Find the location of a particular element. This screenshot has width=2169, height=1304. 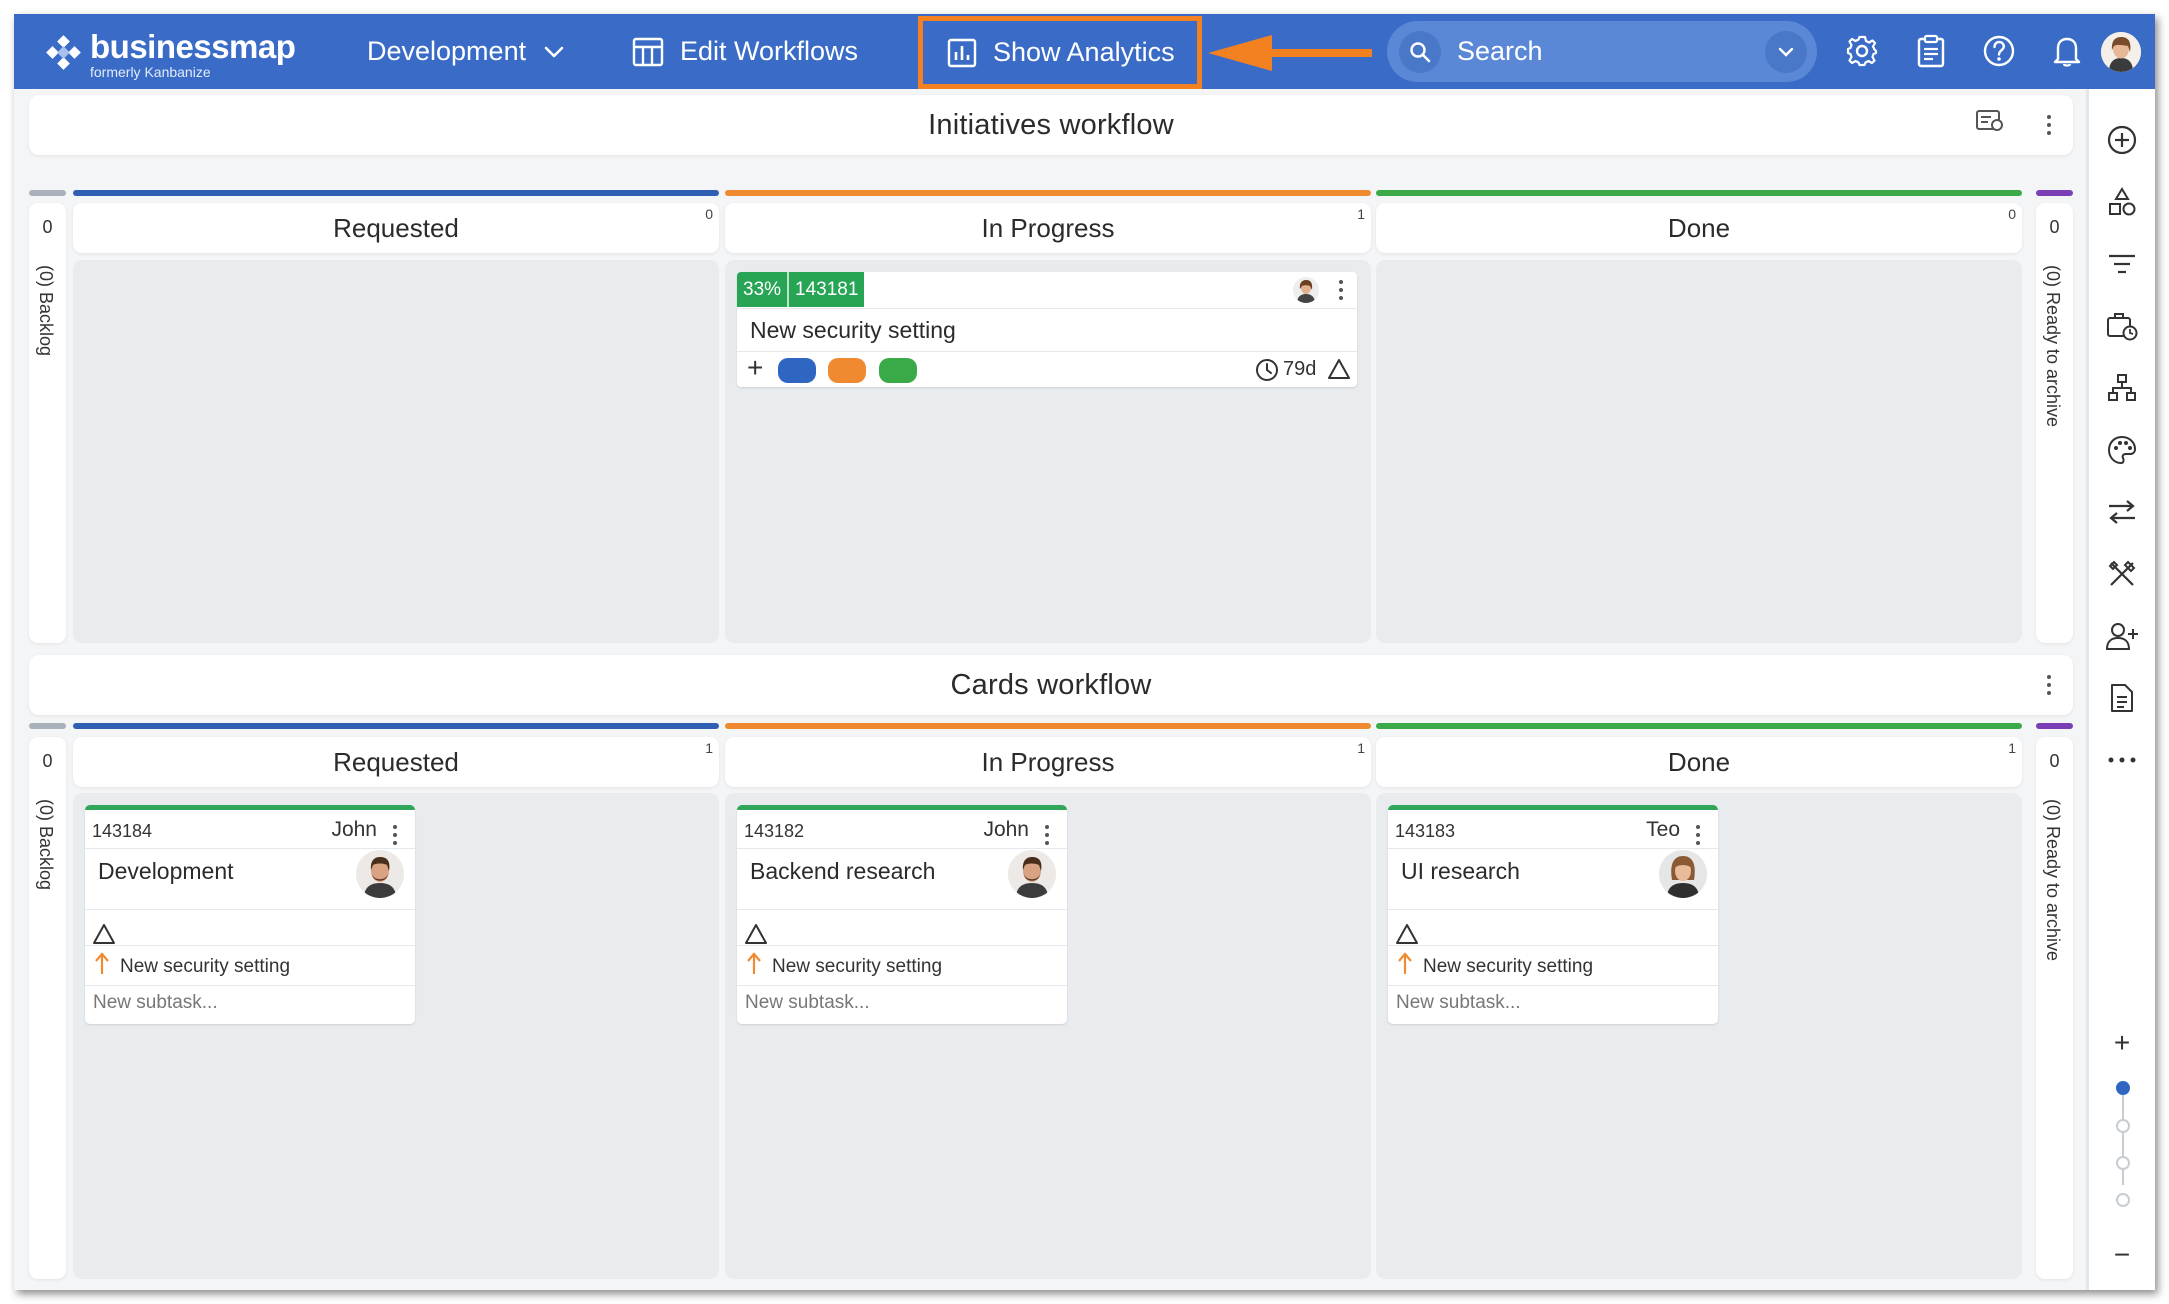

card-id: 143183 is located at coordinates (1425, 831).